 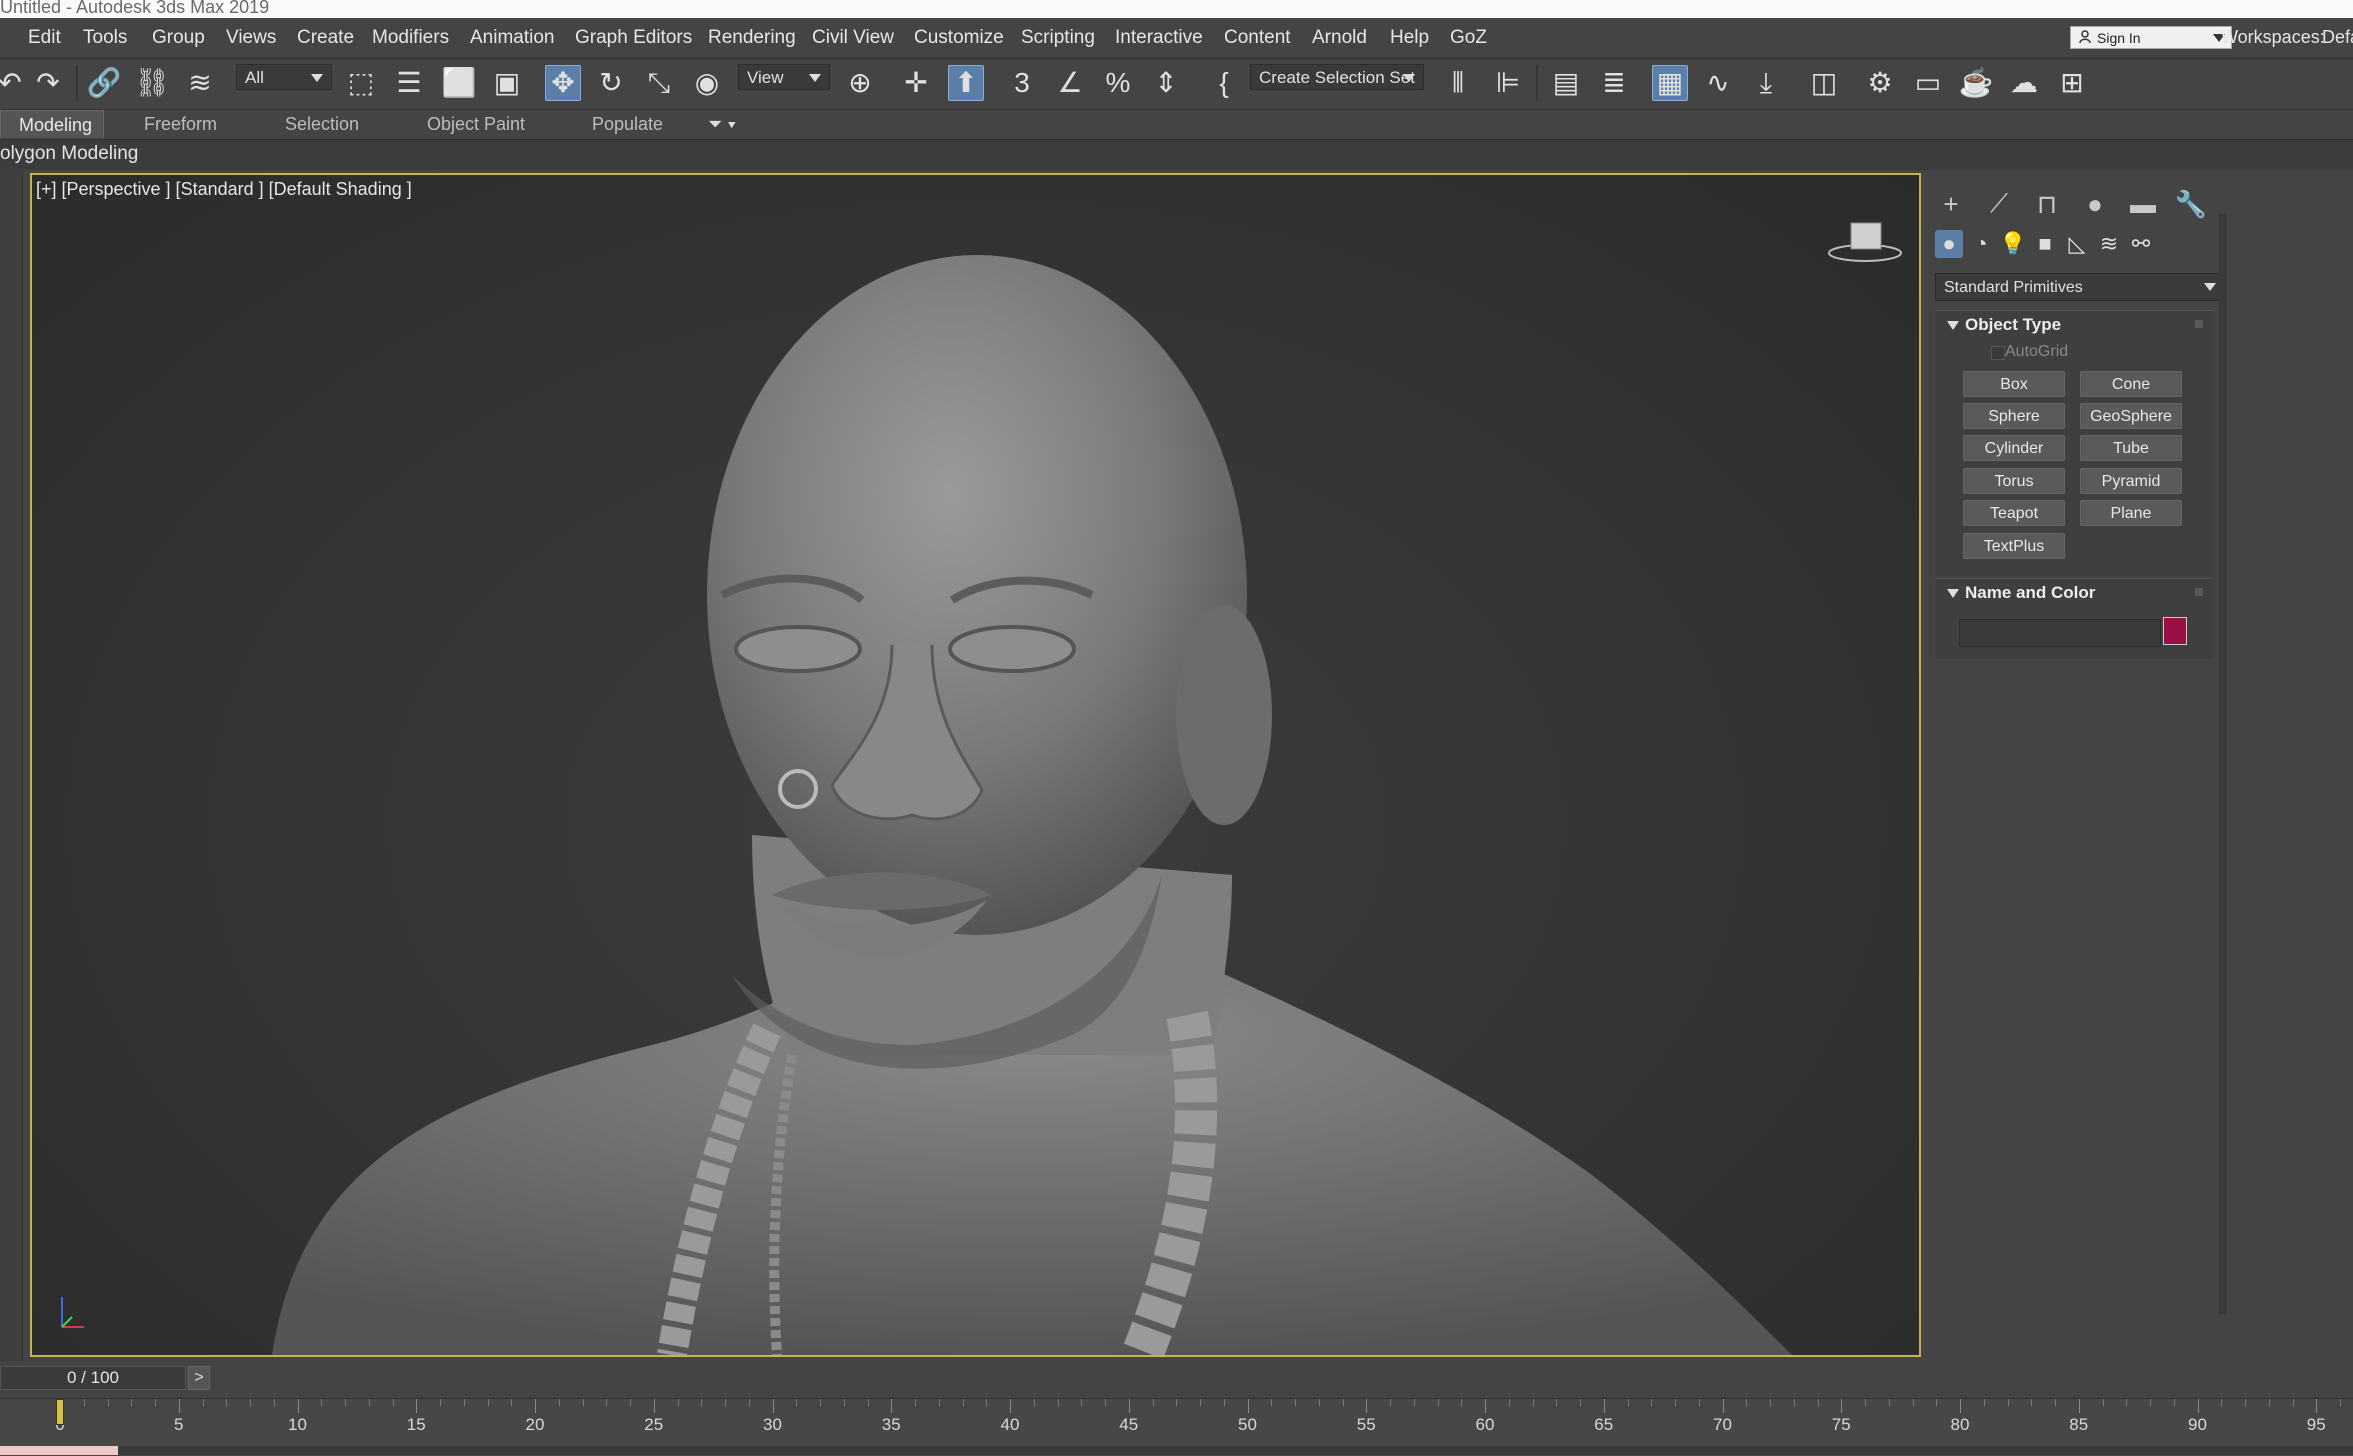 What do you see at coordinates (1928, 83) in the screenshot?
I see `rendered-frame-window-icon: ▭` at bounding box center [1928, 83].